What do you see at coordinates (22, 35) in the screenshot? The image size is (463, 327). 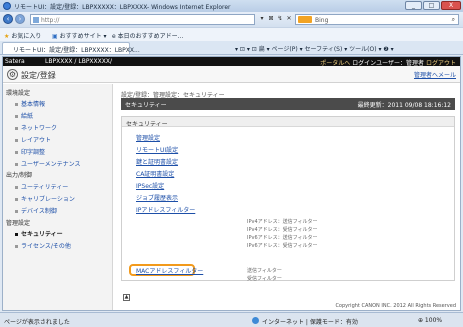 I see `favorites-button: ★ お気に入り` at bounding box center [22, 35].